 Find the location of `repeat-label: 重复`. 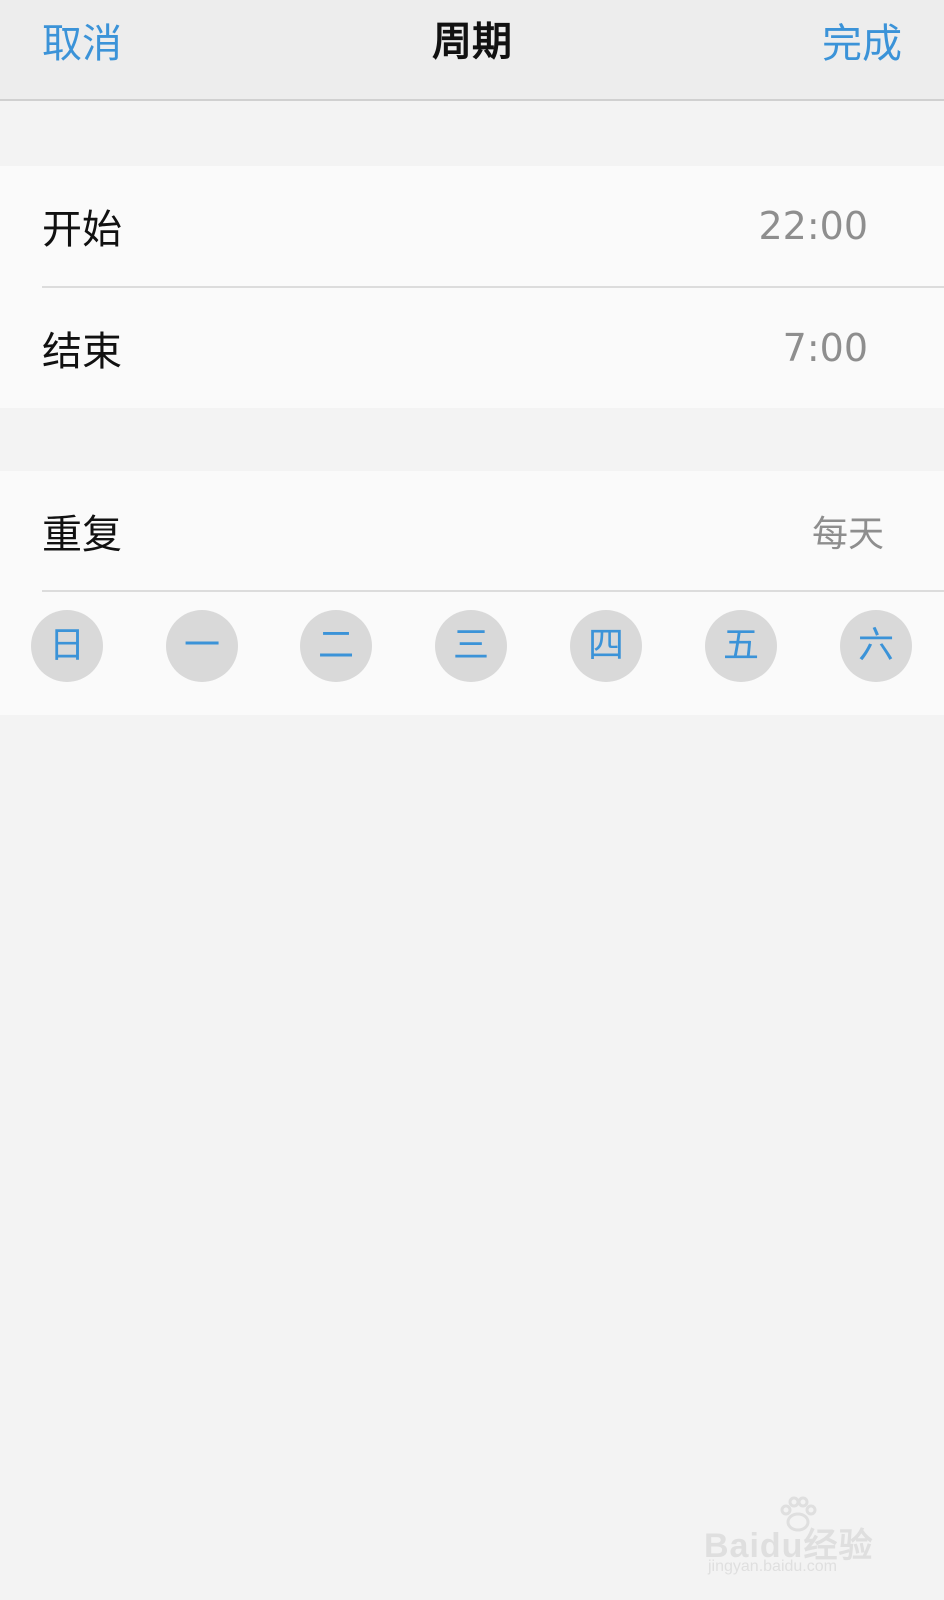

repeat-label: 重复 is located at coordinates (82, 535).